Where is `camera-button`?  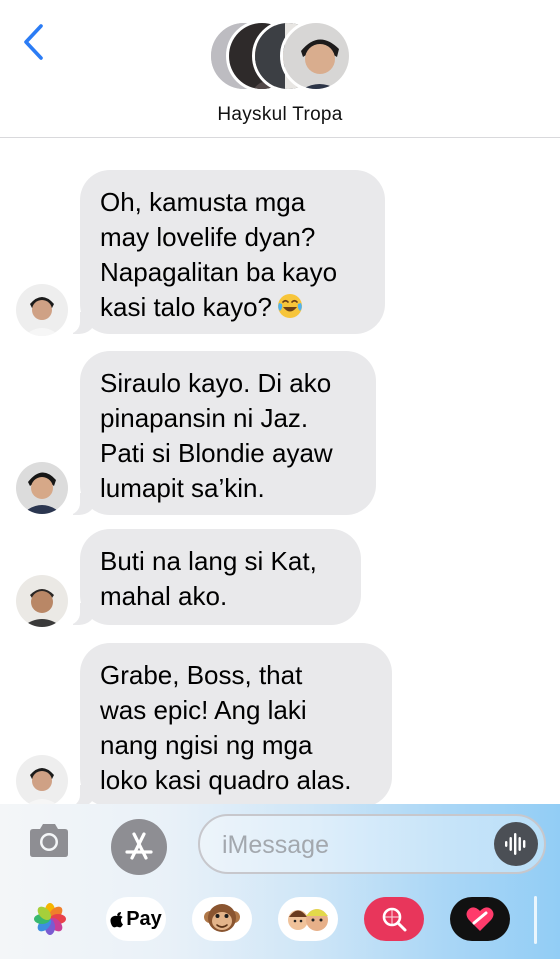
camera-button is located at coordinates (49, 841).